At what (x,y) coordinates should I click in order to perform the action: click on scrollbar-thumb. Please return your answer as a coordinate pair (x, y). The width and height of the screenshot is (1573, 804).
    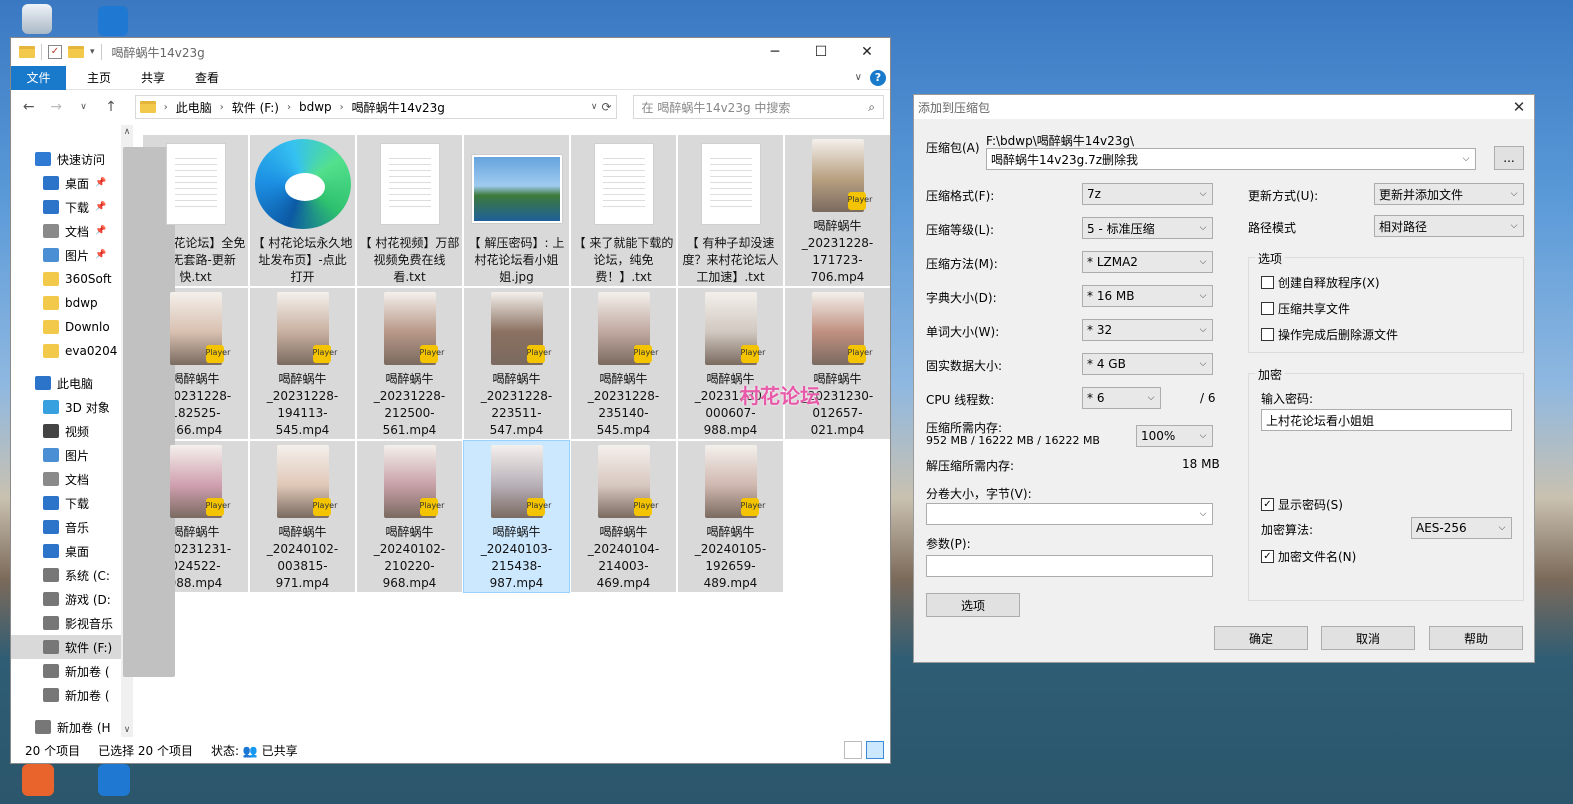
    Looking at the image, I should click on (149, 412).